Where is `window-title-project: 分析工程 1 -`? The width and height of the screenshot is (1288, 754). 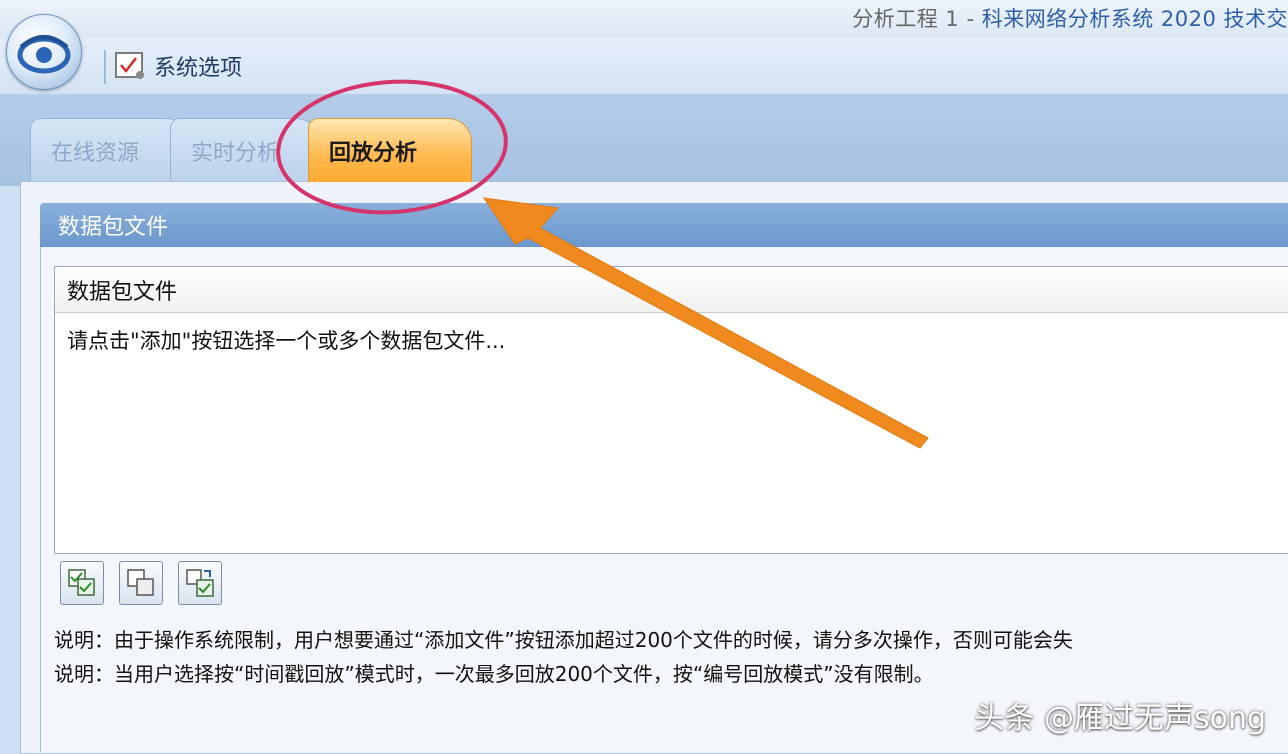
window-title-project: 分析工程 1 - is located at coordinates (917, 19).